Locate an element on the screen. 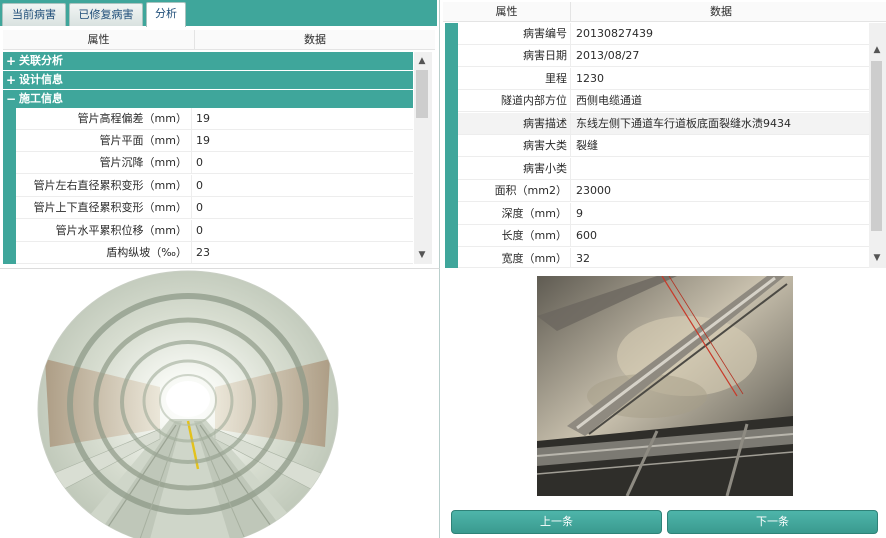 The image size is (886, 538). detail-key: 隧道内部方位 is located at coordinates (514, 101).